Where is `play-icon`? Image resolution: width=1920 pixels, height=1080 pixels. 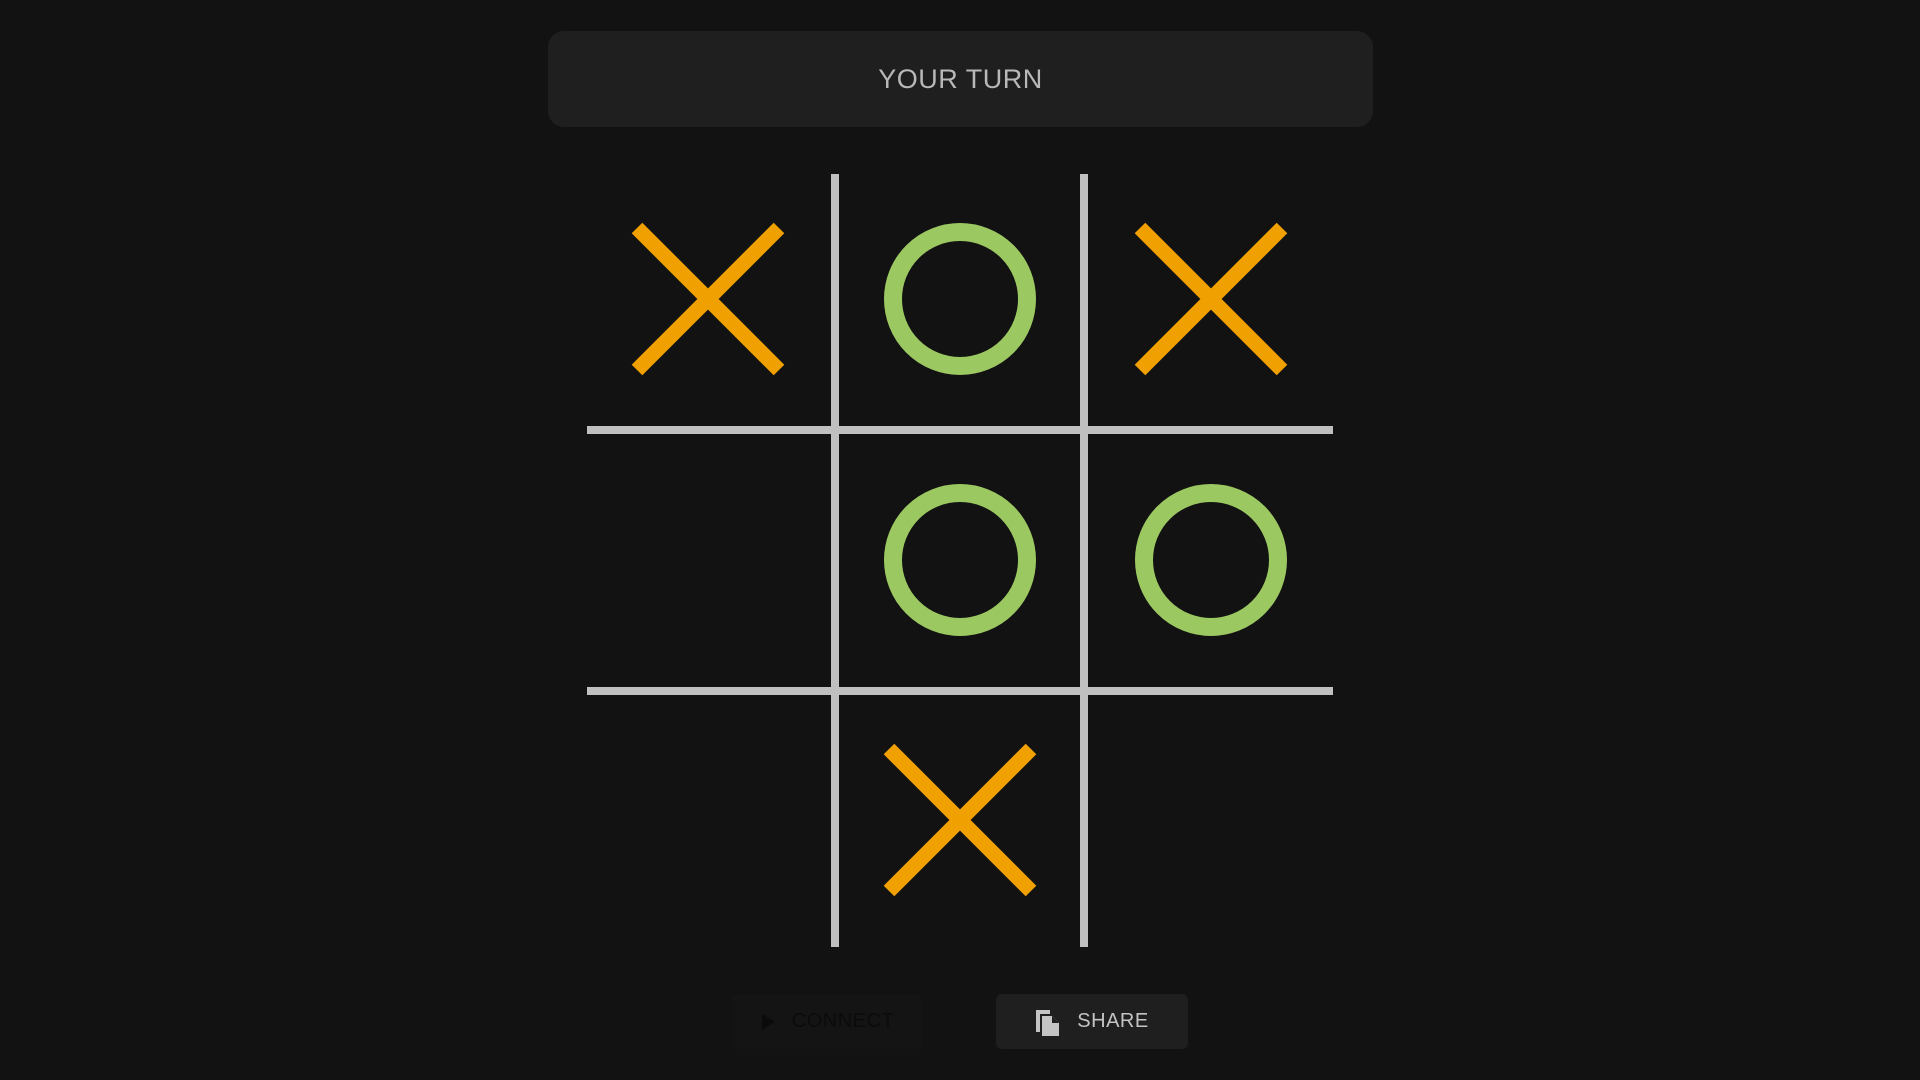 play-icon is located at coordinates (768, 1021).